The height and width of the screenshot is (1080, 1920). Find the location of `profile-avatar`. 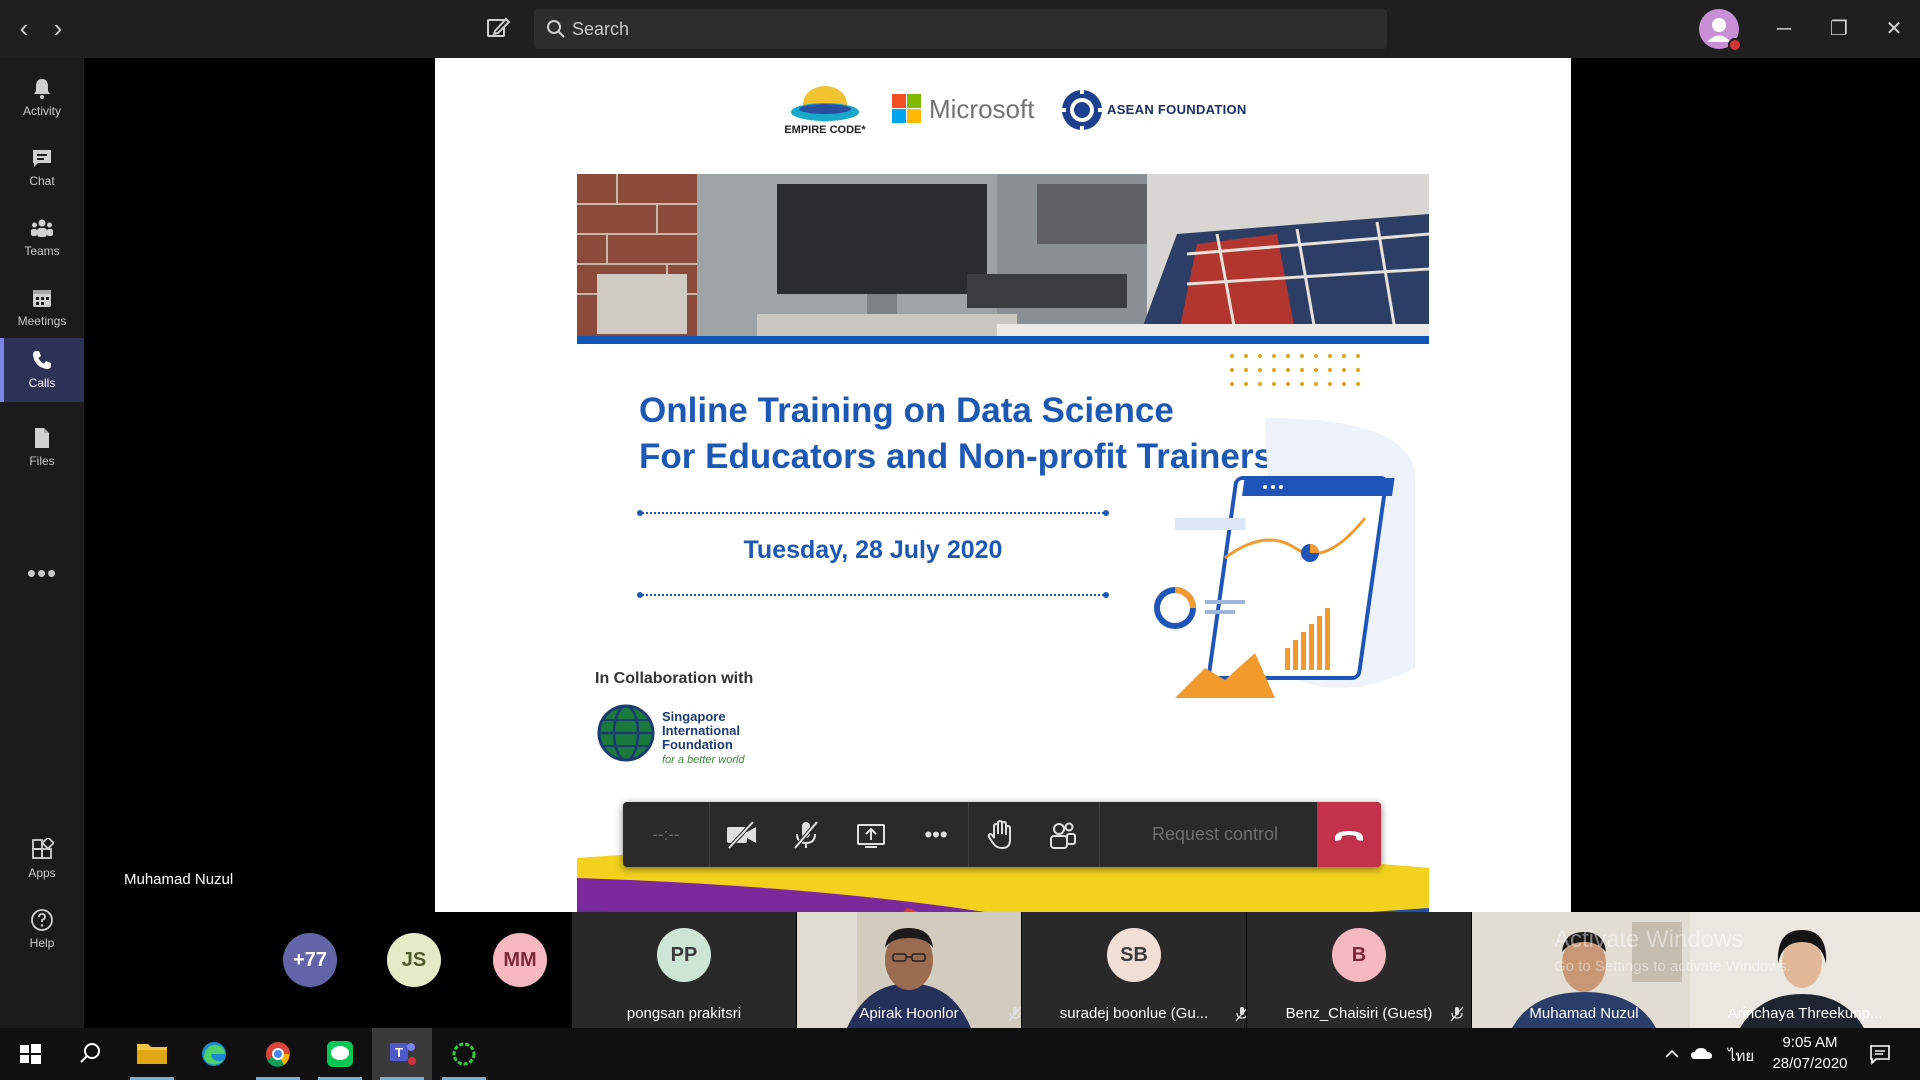

profile-avatar is located at coordinates (1720, 30).